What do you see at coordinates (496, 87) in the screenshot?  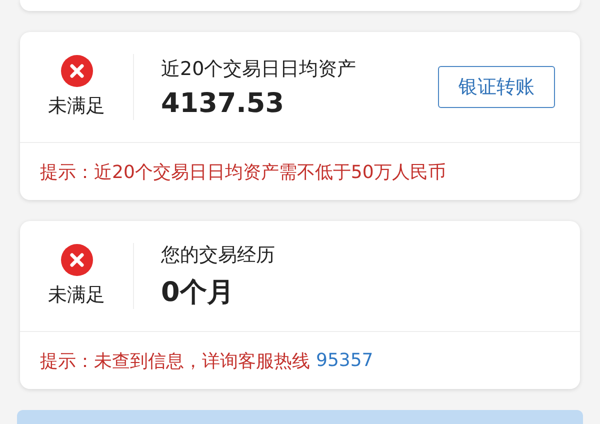 I see `transfer-button: 银证转账` at bounding box center [496, 87].